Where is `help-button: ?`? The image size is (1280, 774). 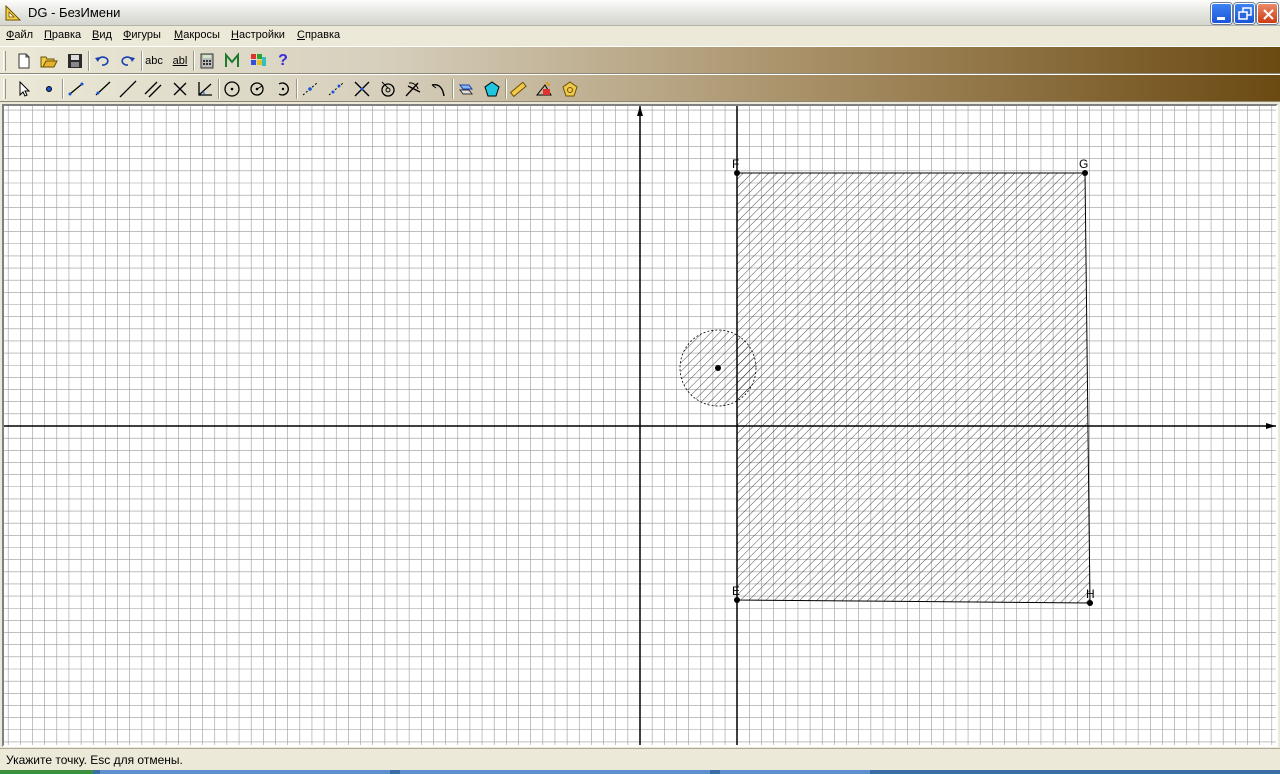 help-button: ? is located at coordinates (283, 61).